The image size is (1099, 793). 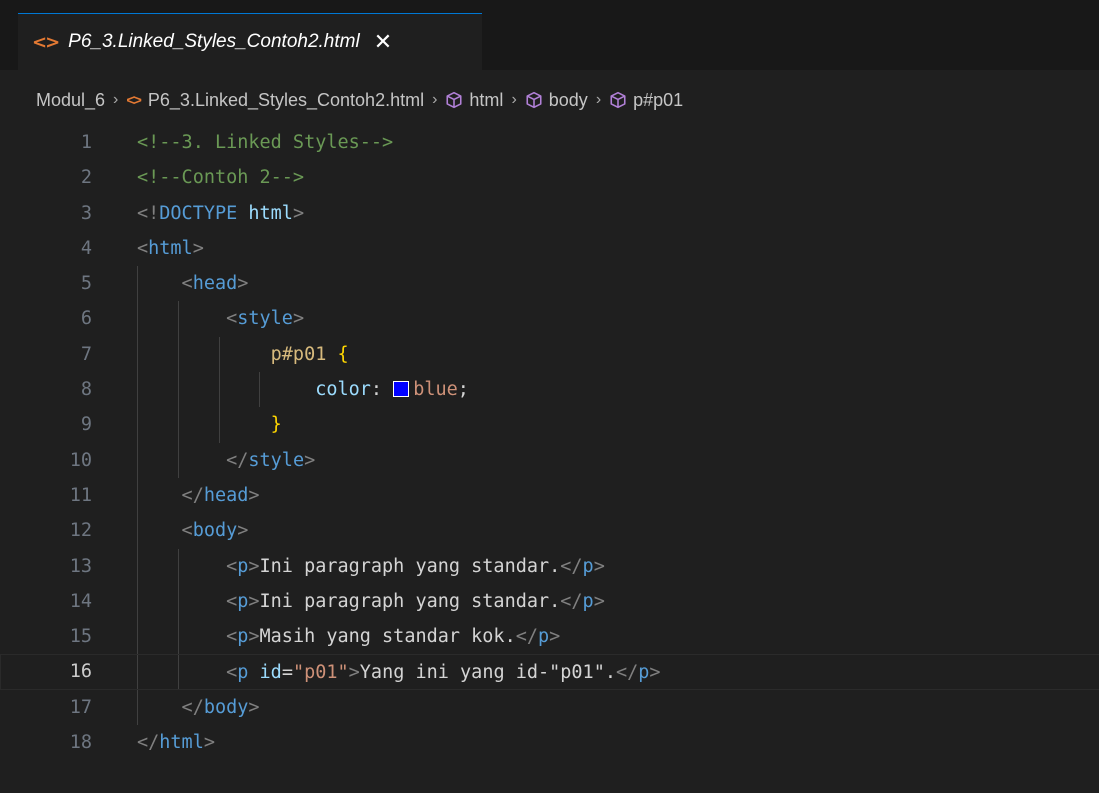 I want to click on breadcrumb-html: html, so click(x=486, y=100).